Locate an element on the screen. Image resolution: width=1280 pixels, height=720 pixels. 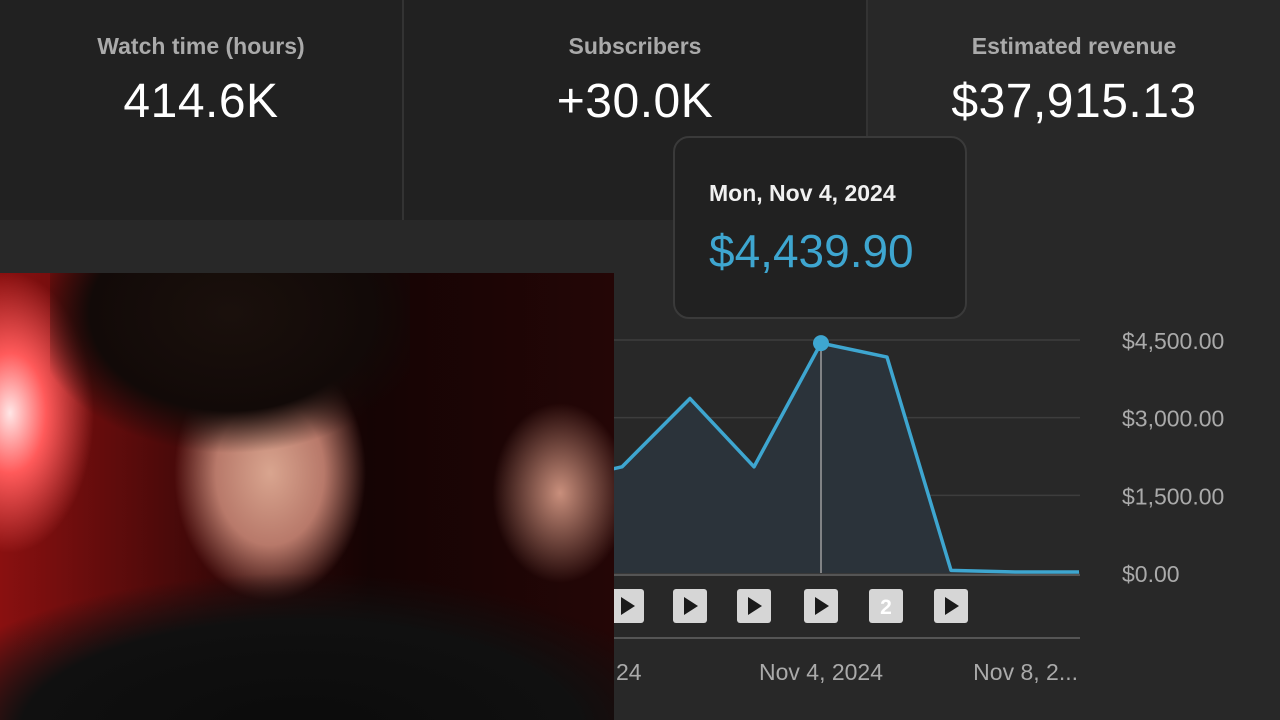
tooltip-date: Mon, Nov 4, 2024 is located at coordinates (802, 193).